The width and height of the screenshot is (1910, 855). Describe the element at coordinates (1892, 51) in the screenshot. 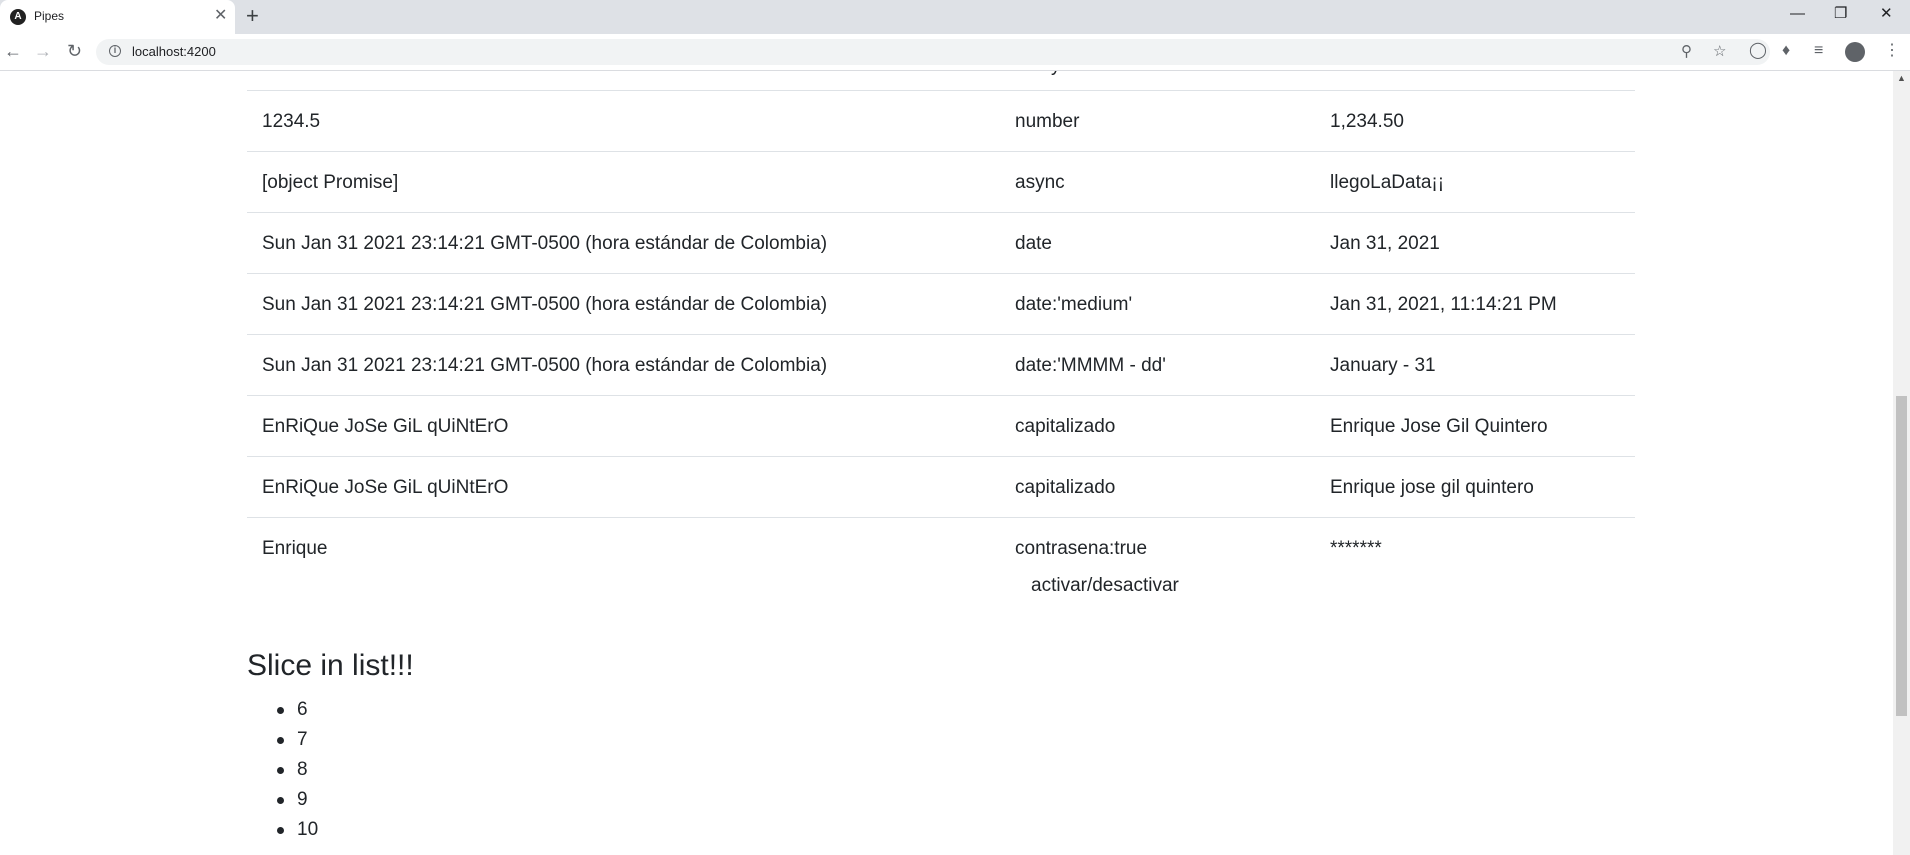

I see `kebab-menu-icon: ⋮` at that location.